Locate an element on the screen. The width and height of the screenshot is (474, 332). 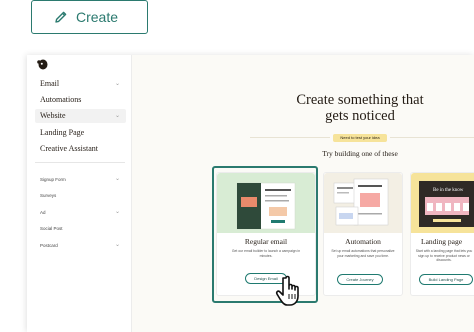
sidebar-item-creative-assistant: Creative Assistant is located at coordinates (69, 148).